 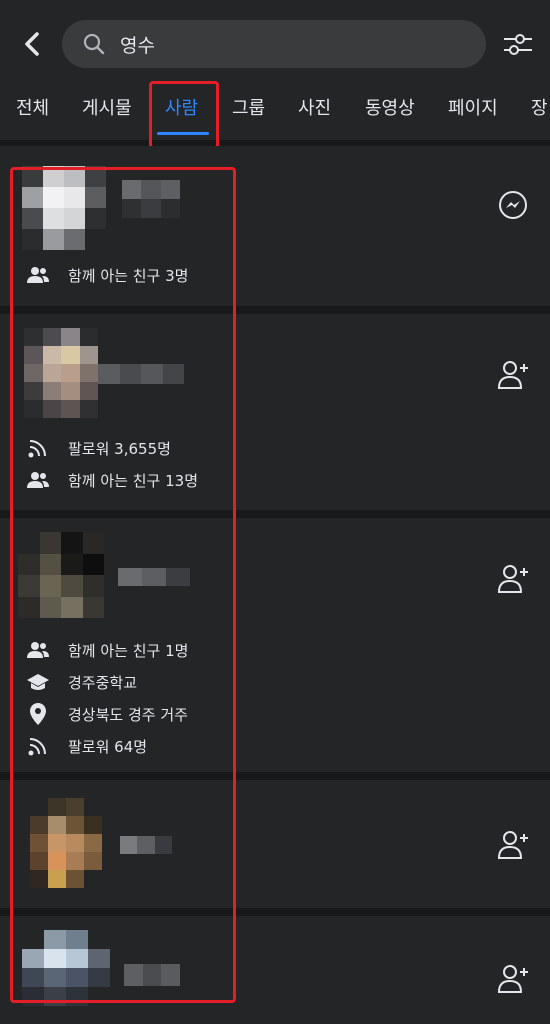 I want to click on info-row: 팔로워 3,655명, so click(x=98, y=448).